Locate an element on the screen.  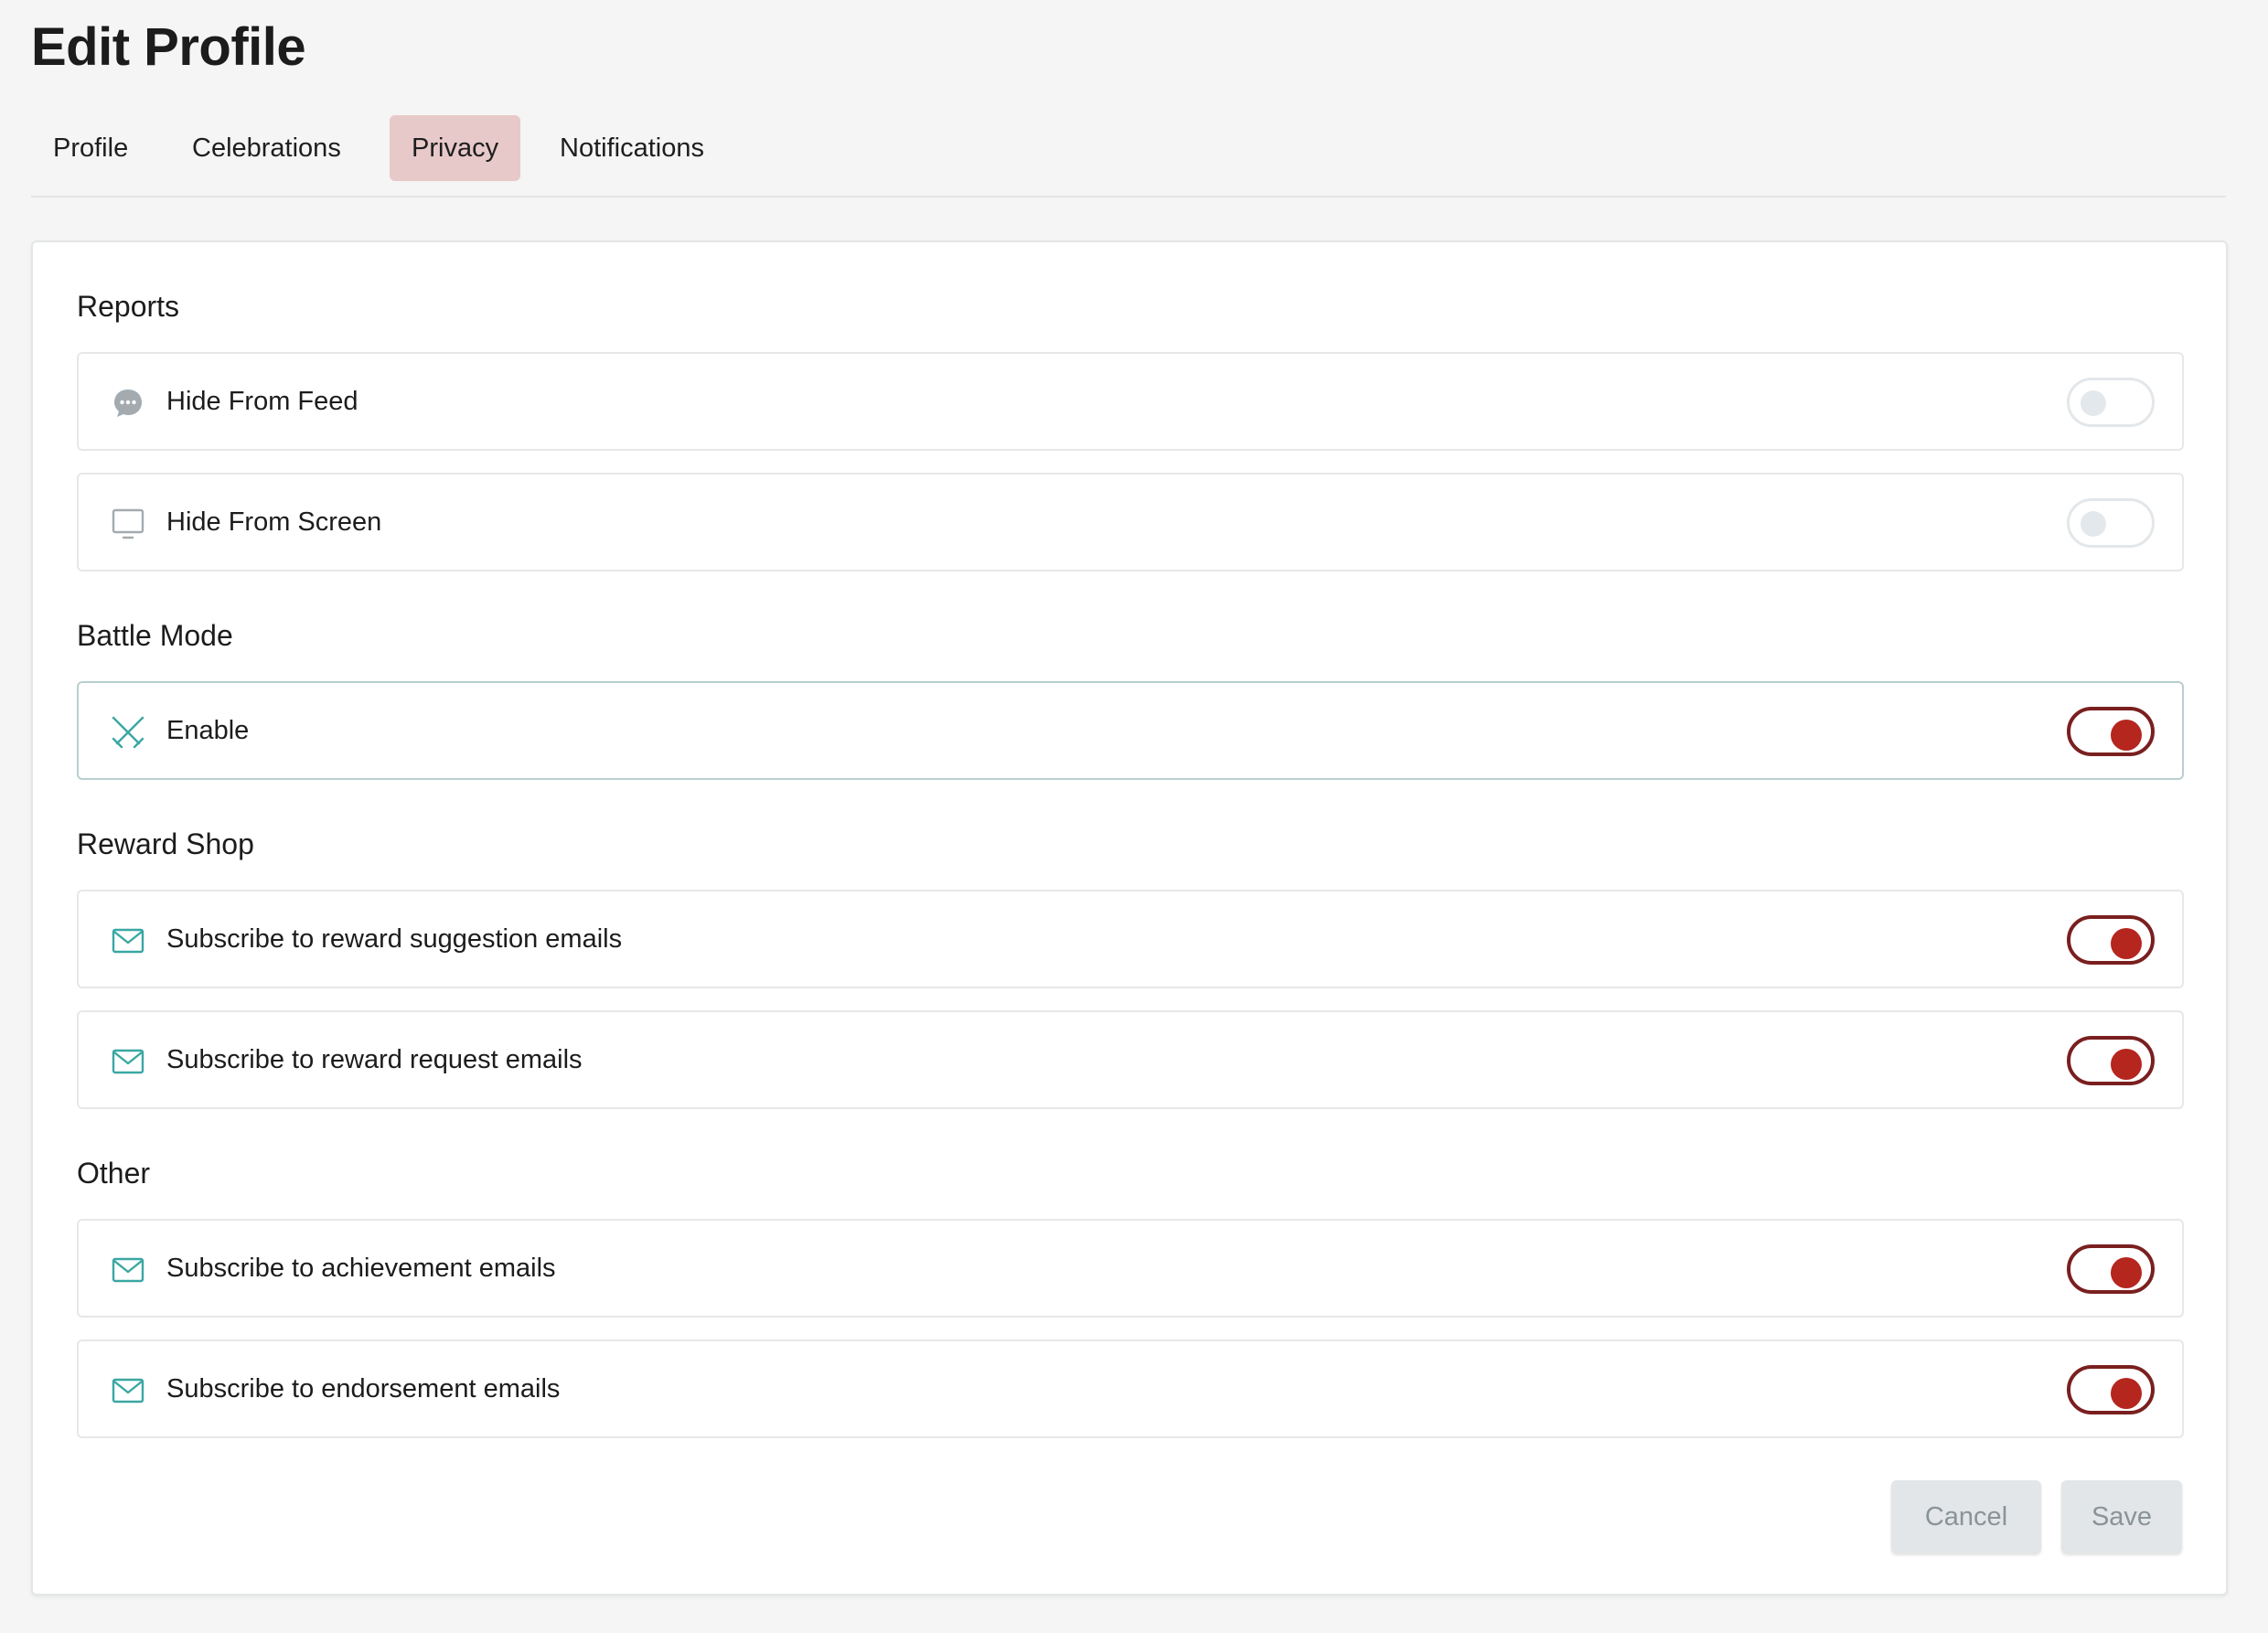
chat-bubble-icon is located at coordinates (128, 403).